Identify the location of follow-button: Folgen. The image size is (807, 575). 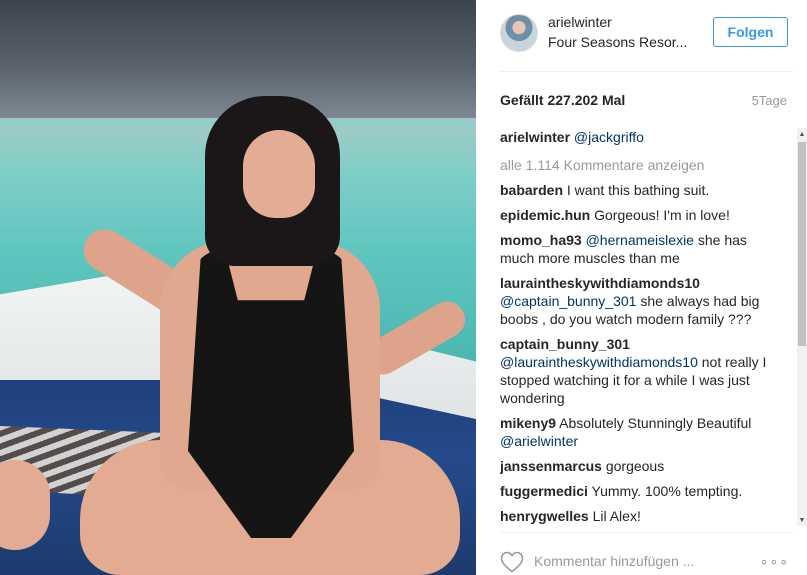
(750, 32).